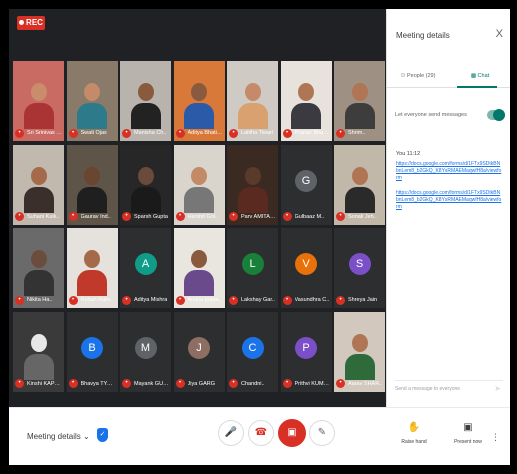 This screenshot has width=517, height=474. I want to click on participant-name: Gulbaaz M.., so click(309, 216).